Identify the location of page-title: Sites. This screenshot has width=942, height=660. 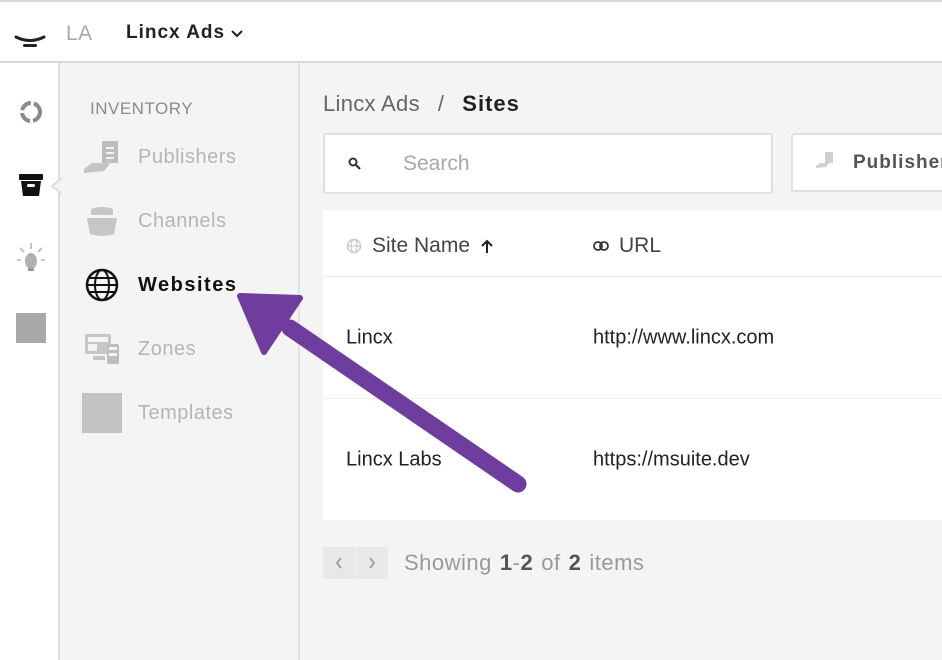
(491, 103).